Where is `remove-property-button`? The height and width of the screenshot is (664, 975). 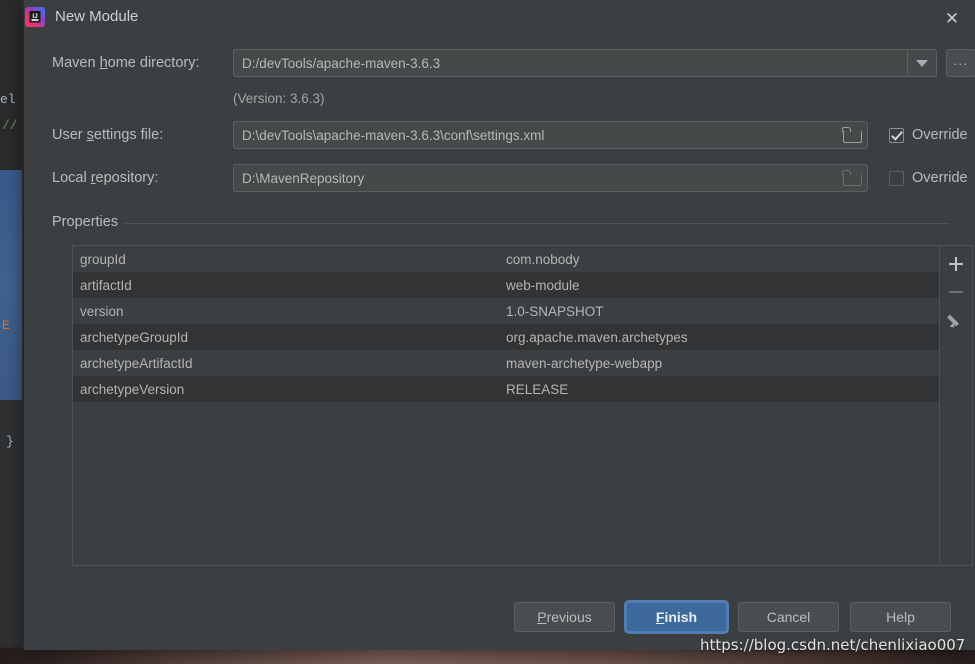
remove-property-button is located at coordinates (956, 292).